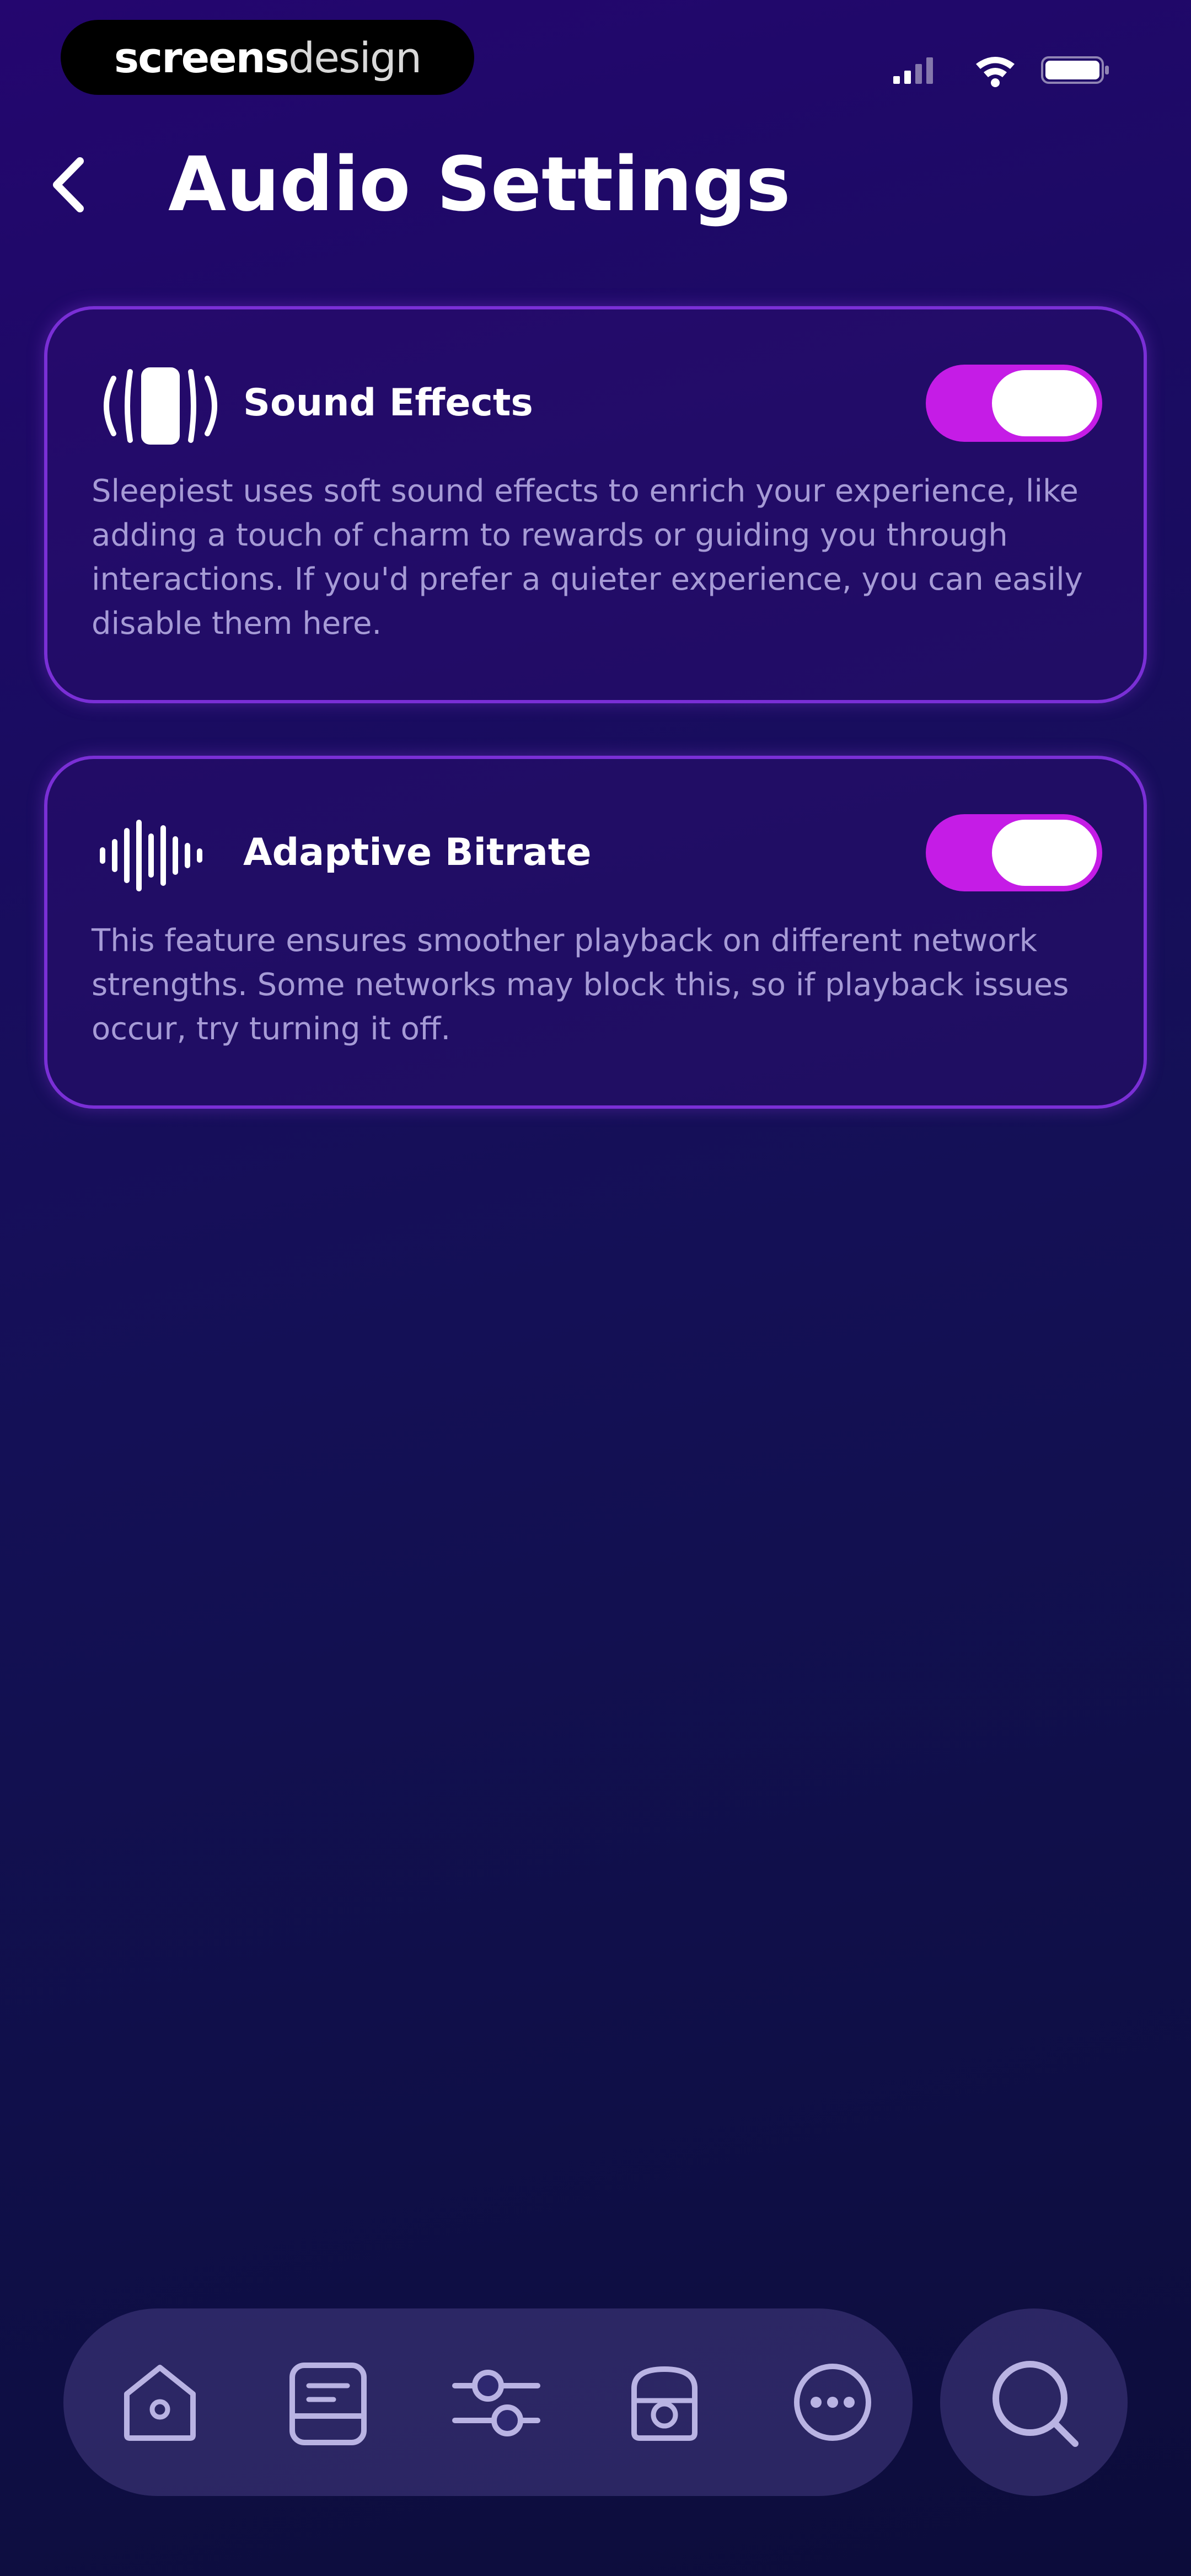  I want to click on search-button, so click(1034, 2402).